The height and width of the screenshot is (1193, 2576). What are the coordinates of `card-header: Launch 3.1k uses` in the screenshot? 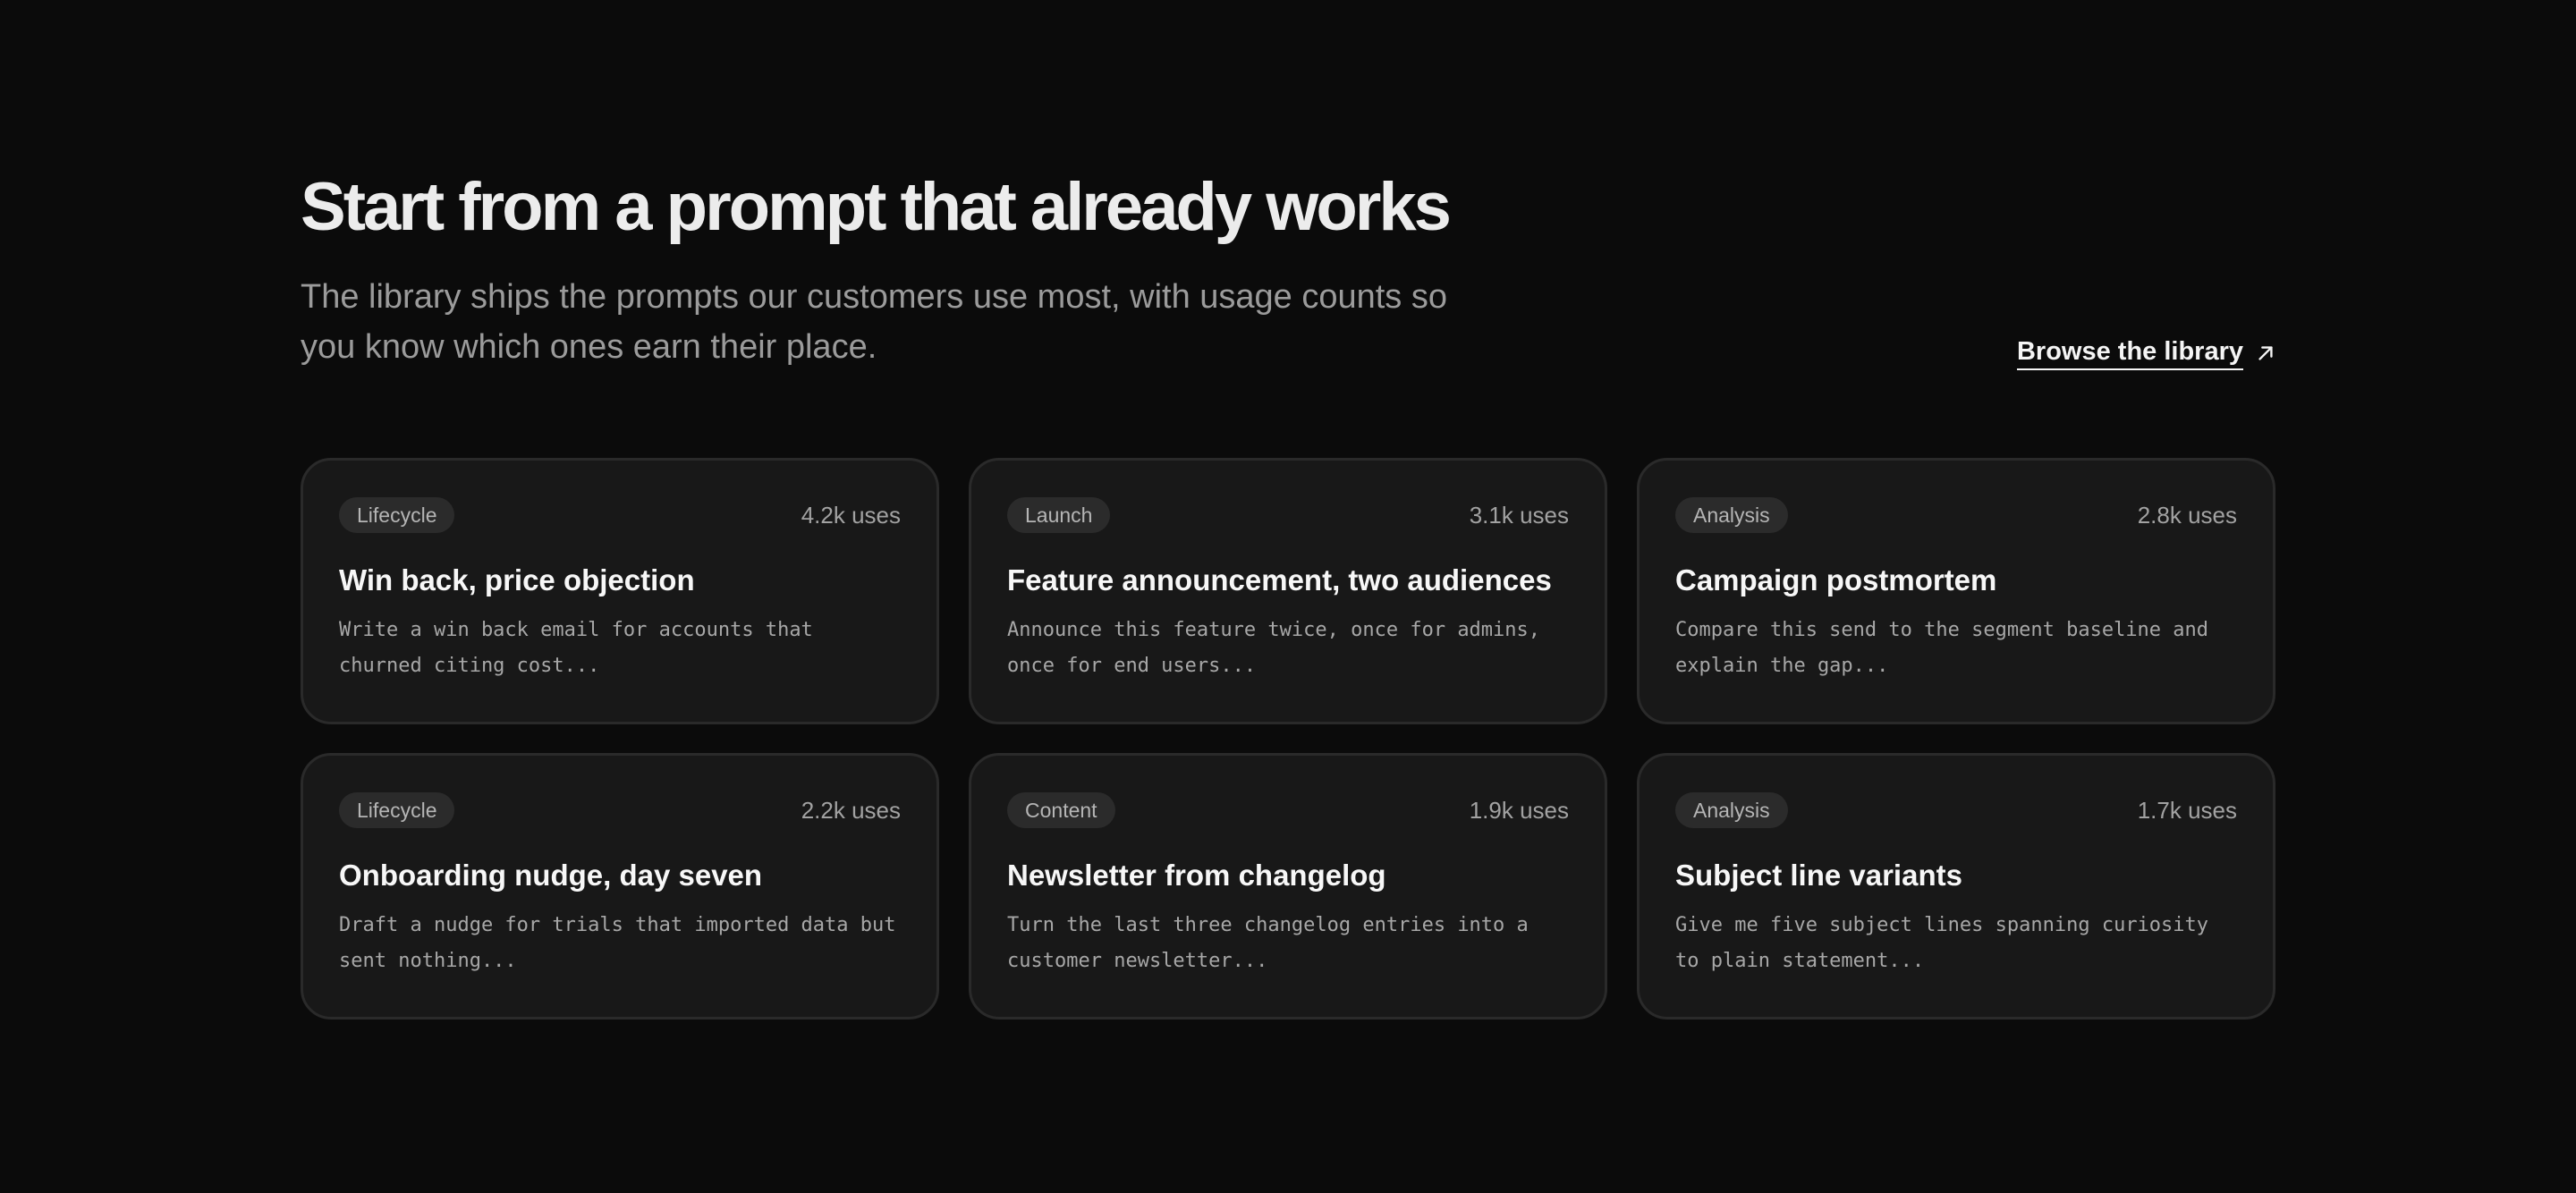 It's located at (1288, 515).